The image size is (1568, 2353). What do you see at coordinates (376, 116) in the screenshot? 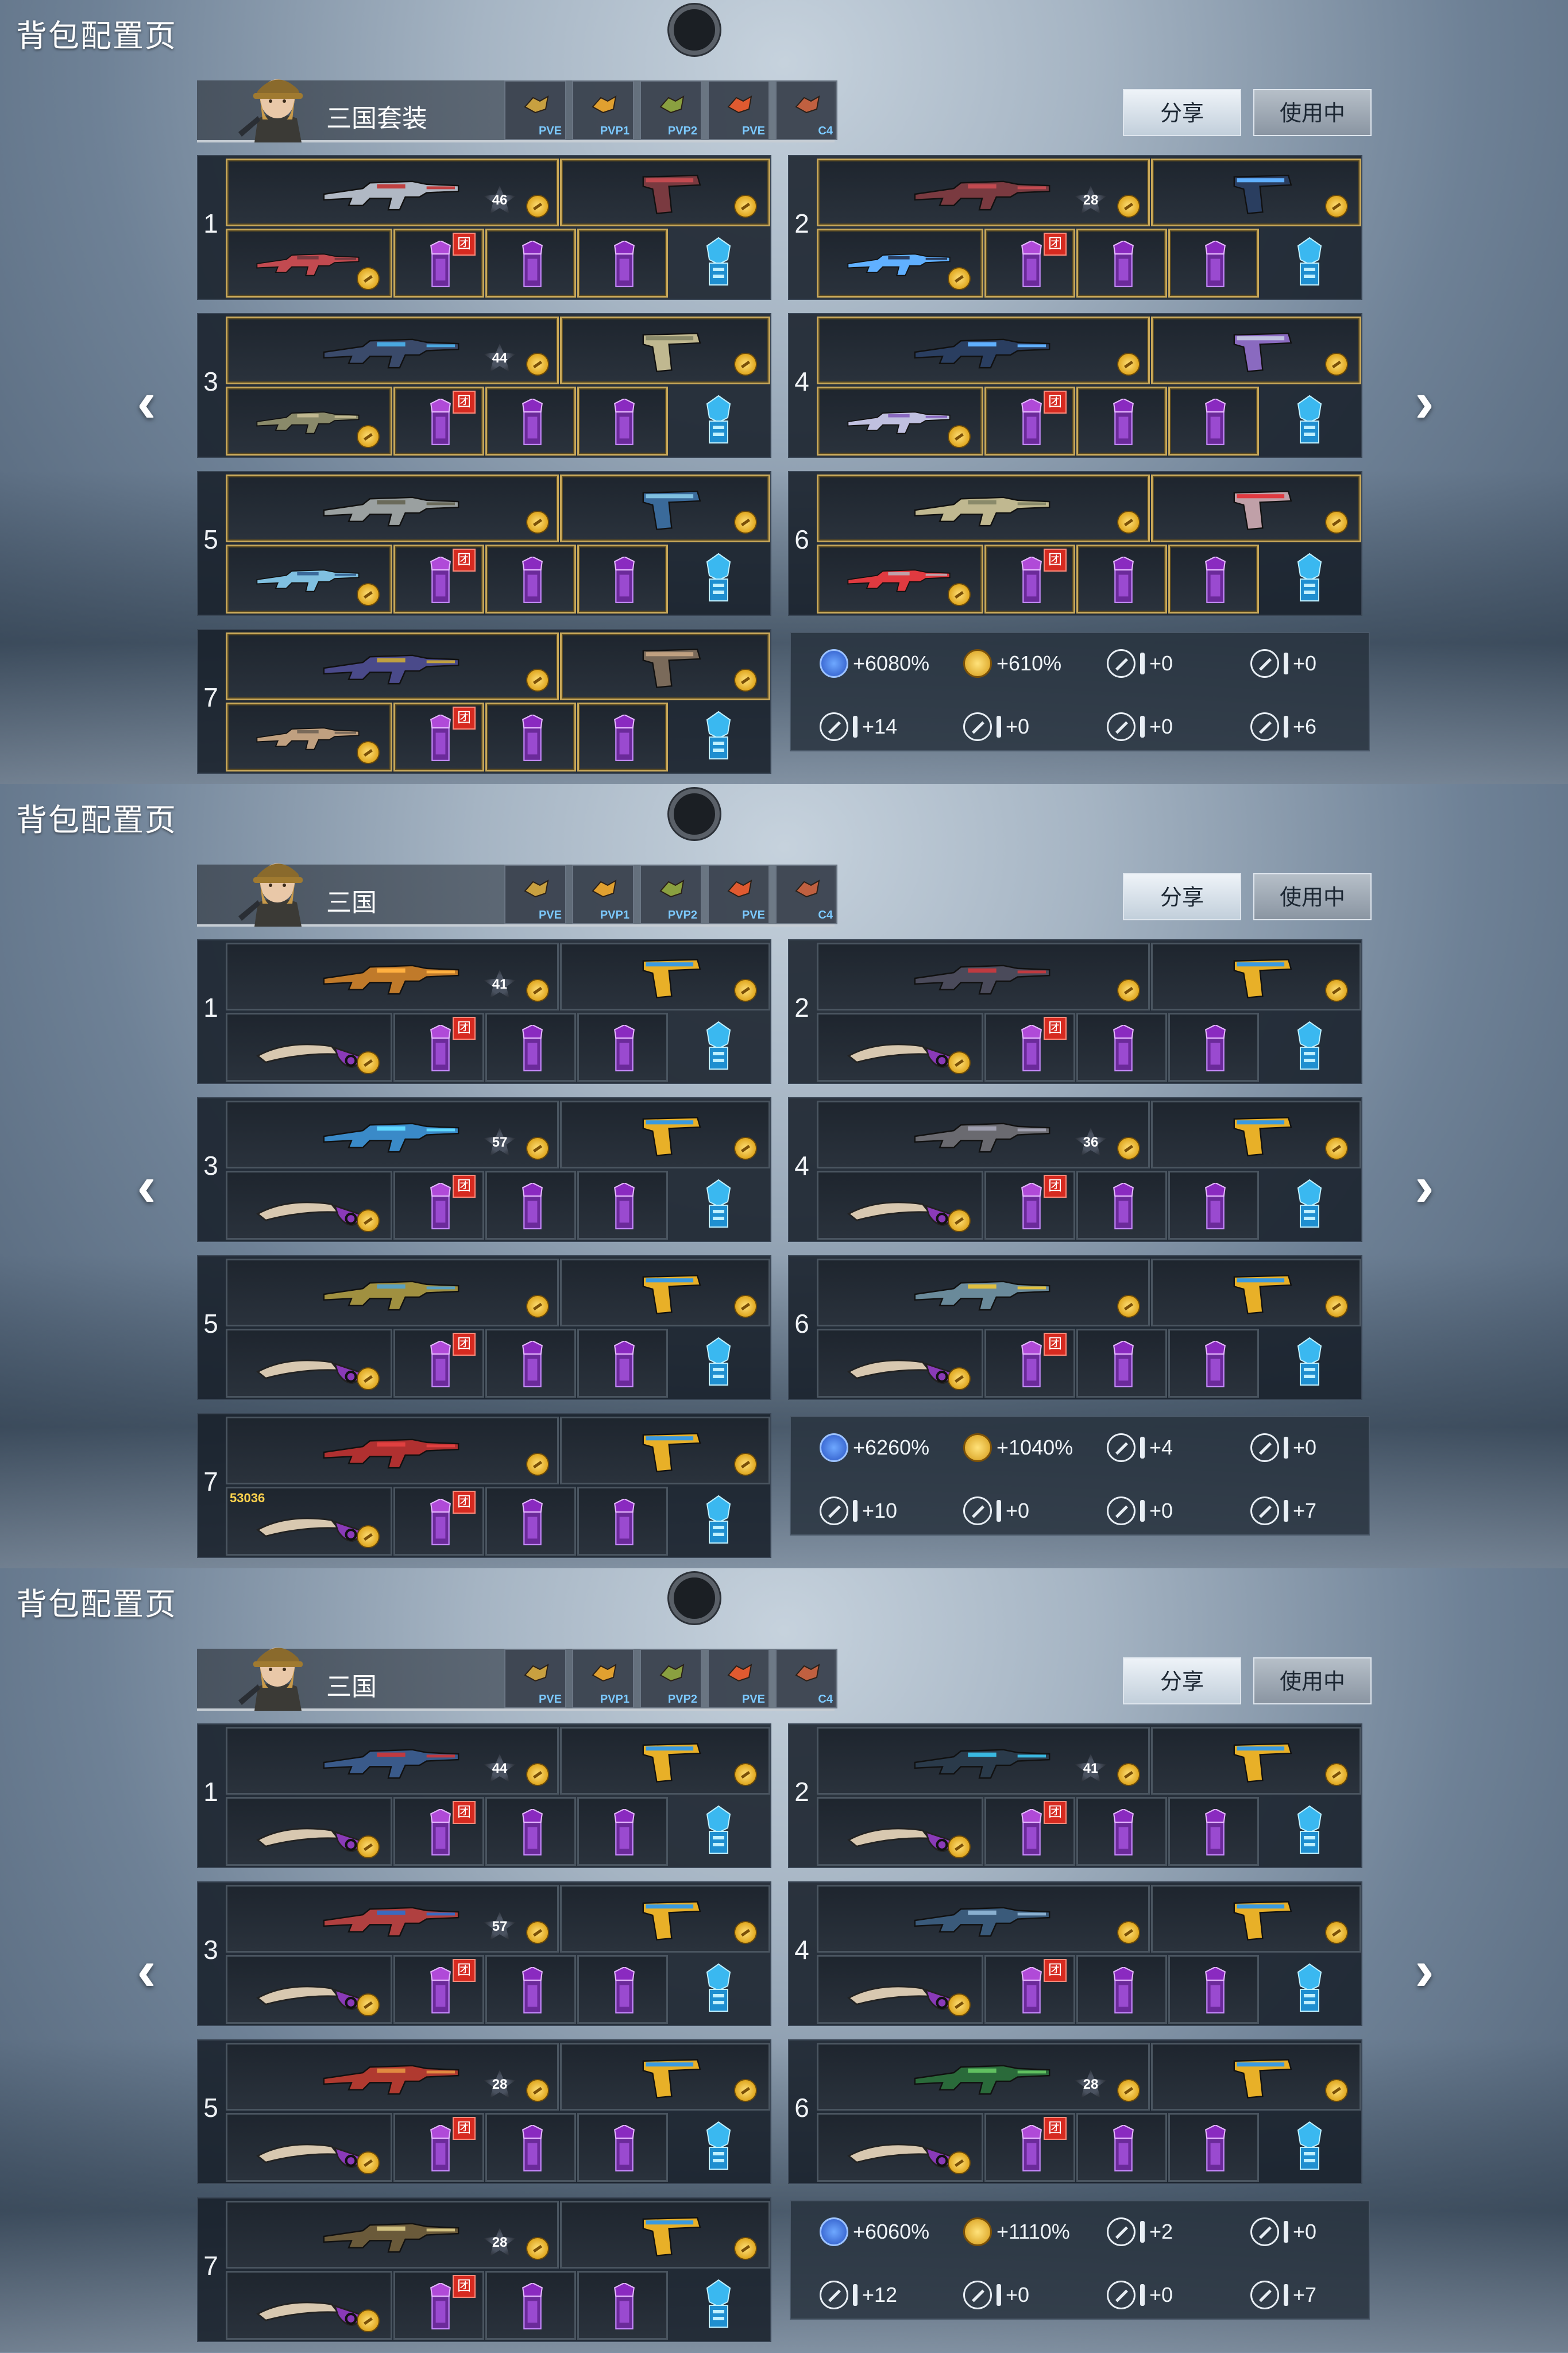
I see `loadout-name: 三国套装` at bounding box center [376, 116].